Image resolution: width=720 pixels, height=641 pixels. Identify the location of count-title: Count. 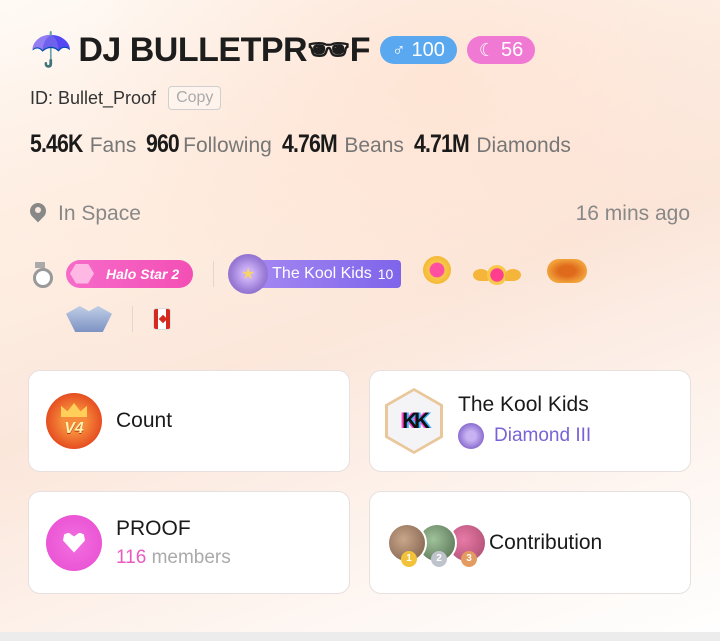
(144, 420).